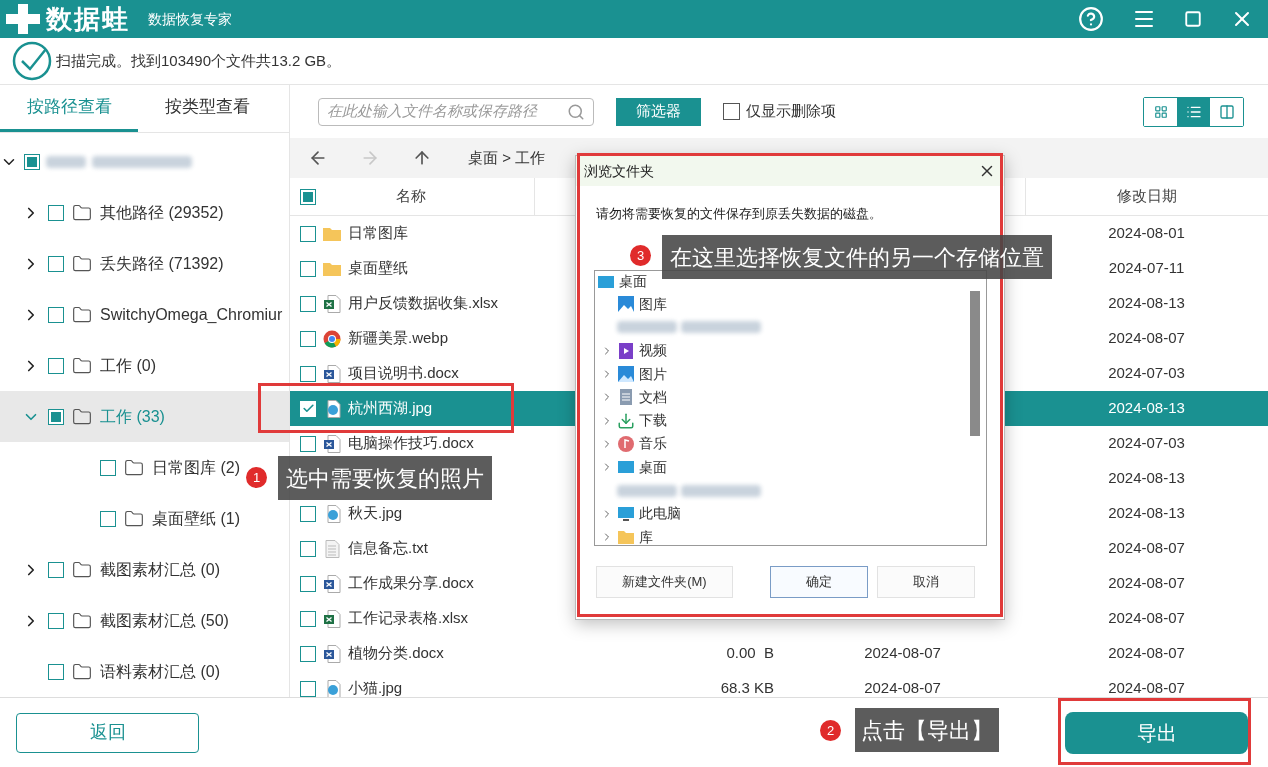 The image size is (1268, 767). What do you see at coordinates (398, 338) in the screenshot?
I see `file-name: 新疆美景.webp` at bounding box center [398, 338].